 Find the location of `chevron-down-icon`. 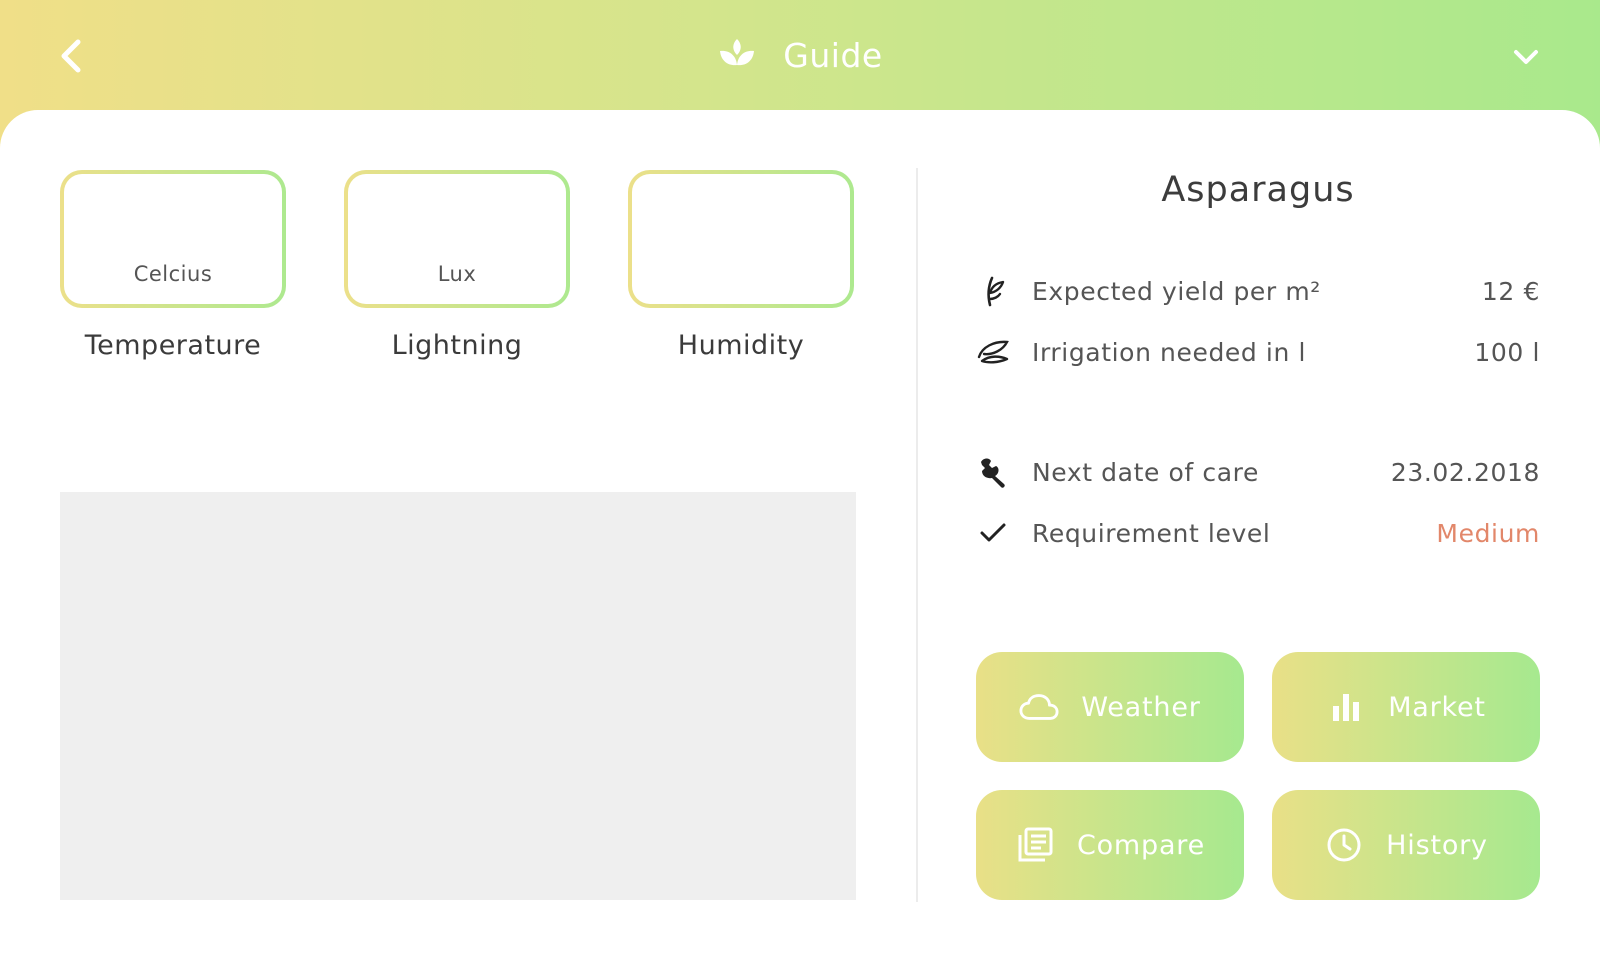

chevron-down-icon is located at coordinates (1526, 57).